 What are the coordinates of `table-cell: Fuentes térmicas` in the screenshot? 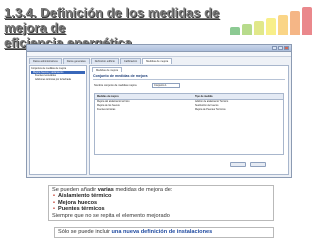 It's located at (106, 109).